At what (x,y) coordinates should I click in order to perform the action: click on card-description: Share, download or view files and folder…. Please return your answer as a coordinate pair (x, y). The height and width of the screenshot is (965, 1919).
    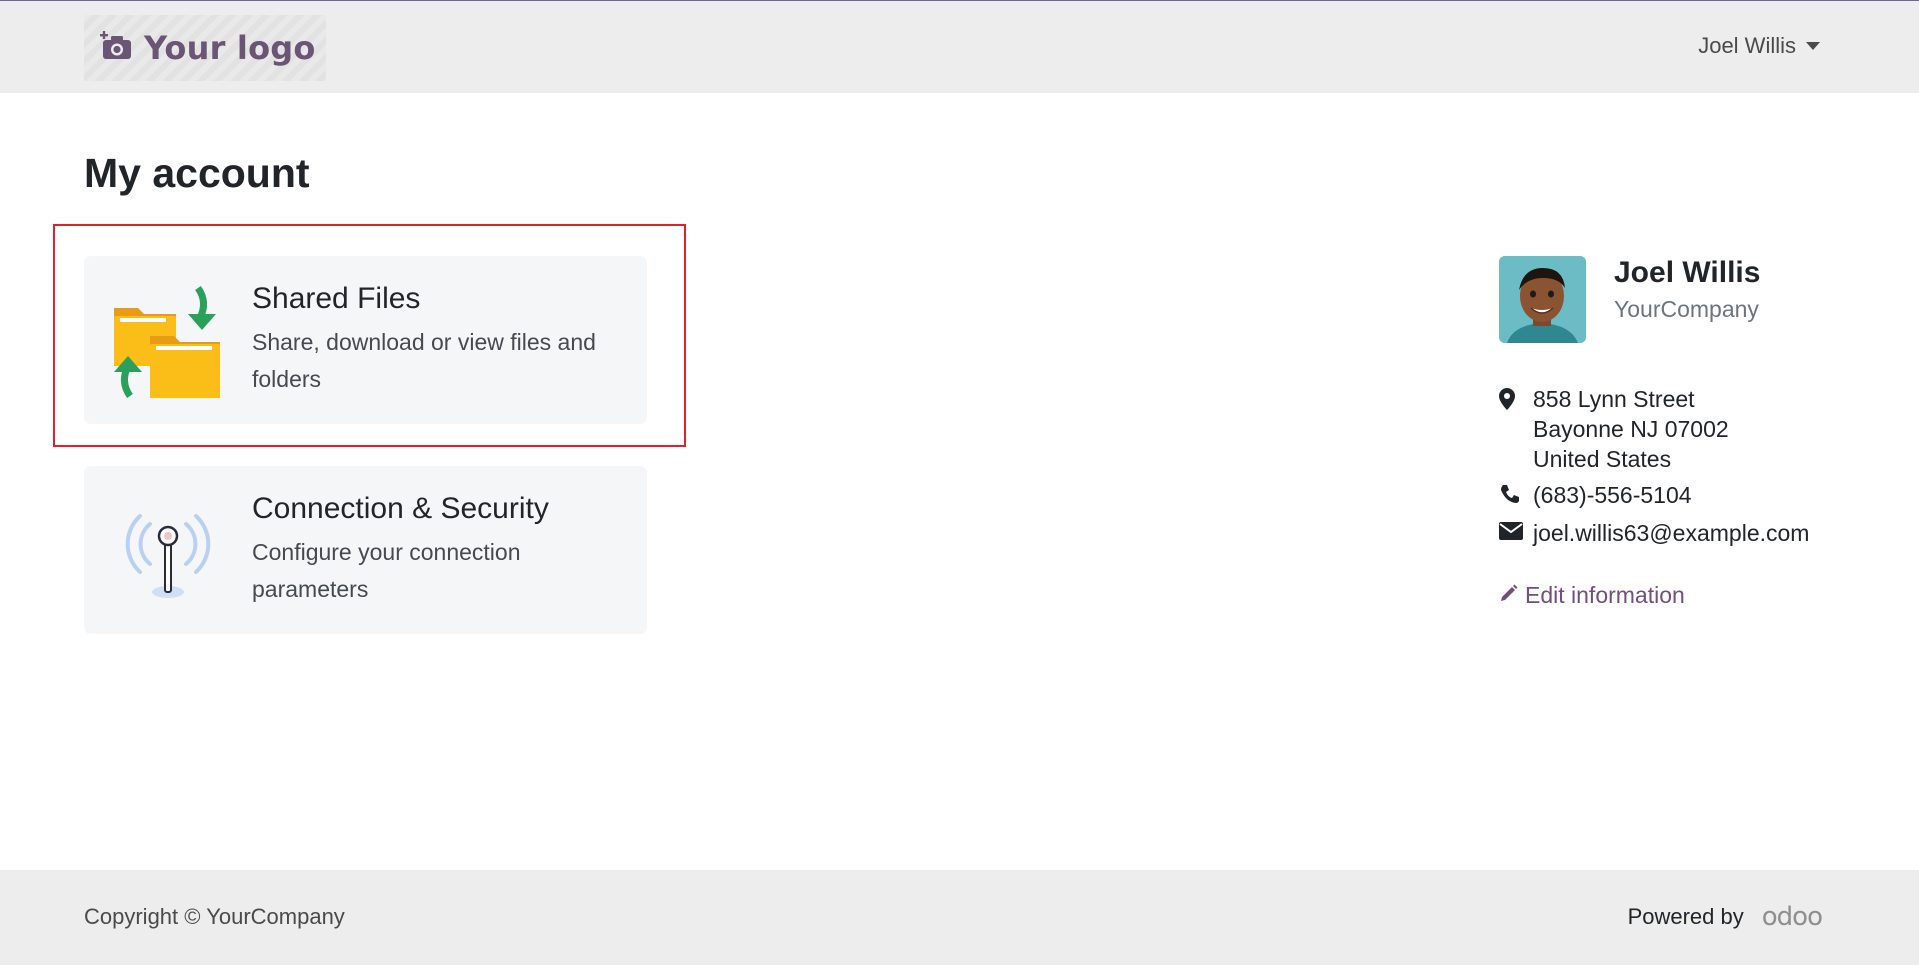
    Looking at the image, I should click on (424, 360).